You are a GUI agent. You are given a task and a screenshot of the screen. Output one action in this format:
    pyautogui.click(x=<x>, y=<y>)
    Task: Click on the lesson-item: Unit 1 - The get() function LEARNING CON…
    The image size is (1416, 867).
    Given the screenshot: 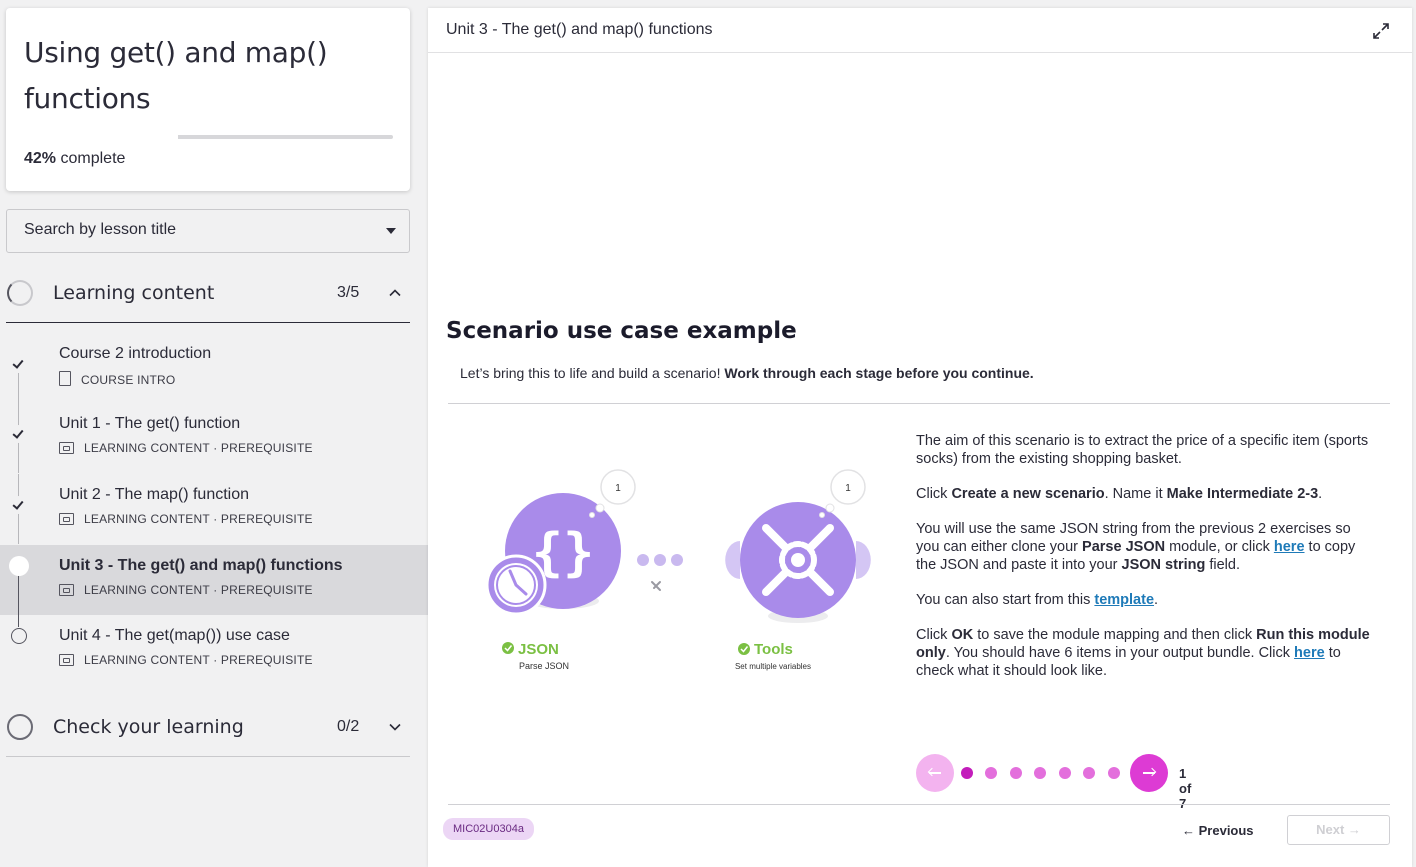 What is the action you would take?
    pyautogui.click(x=214, y=438)
    